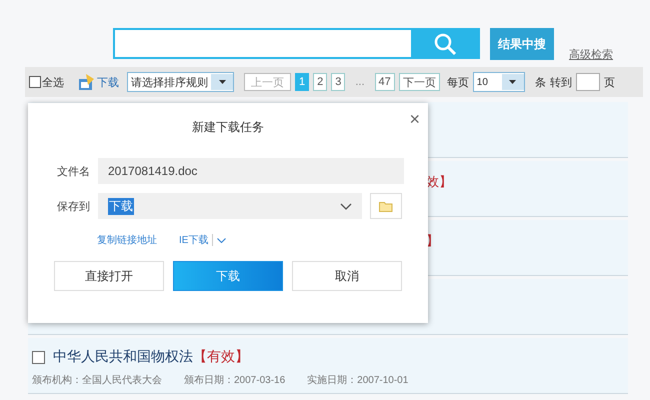 Image resolution: width=650 pixels, height=400 pixels. I want to click on result-checkbox, so click(38, 357).